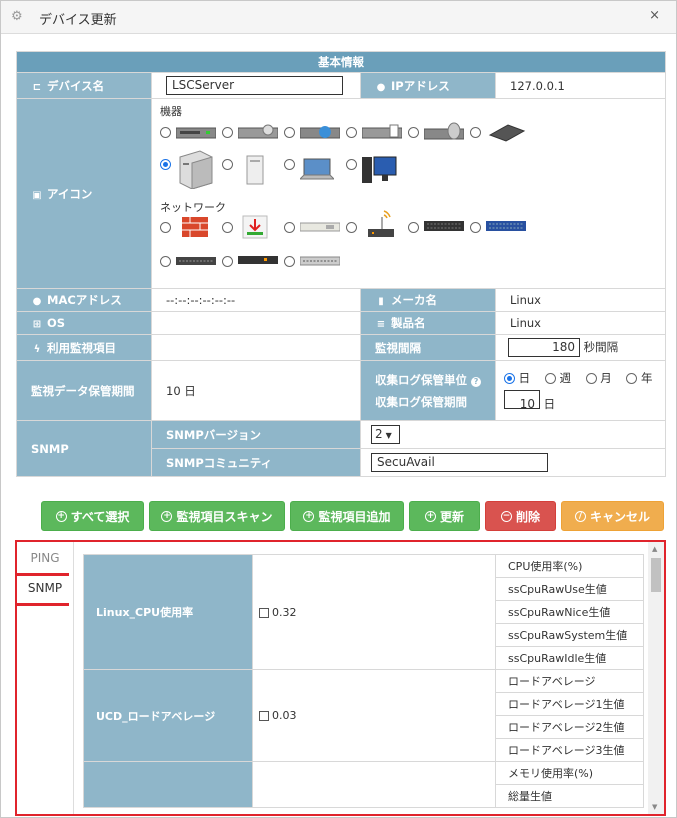 This screenshot has width=677, height=818. I want to click on scan-button: + 監視項目スキャン, so click(217, 516).